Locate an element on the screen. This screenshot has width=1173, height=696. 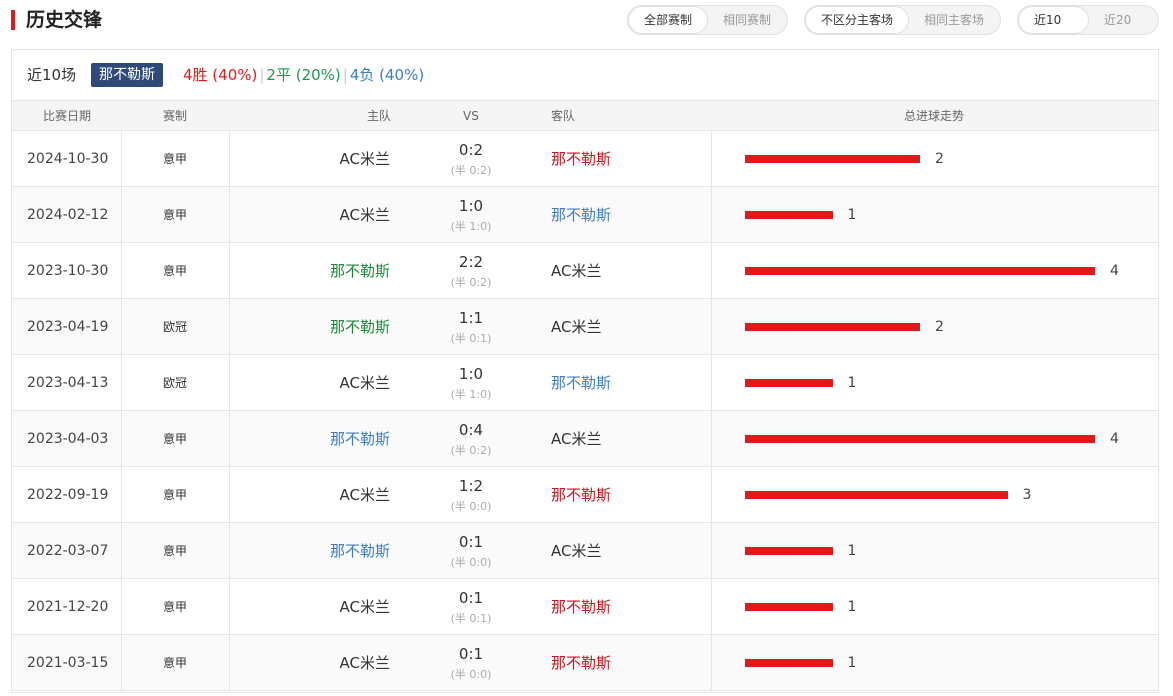
col-competition: 赛制 is located at coordinates (175, 116).